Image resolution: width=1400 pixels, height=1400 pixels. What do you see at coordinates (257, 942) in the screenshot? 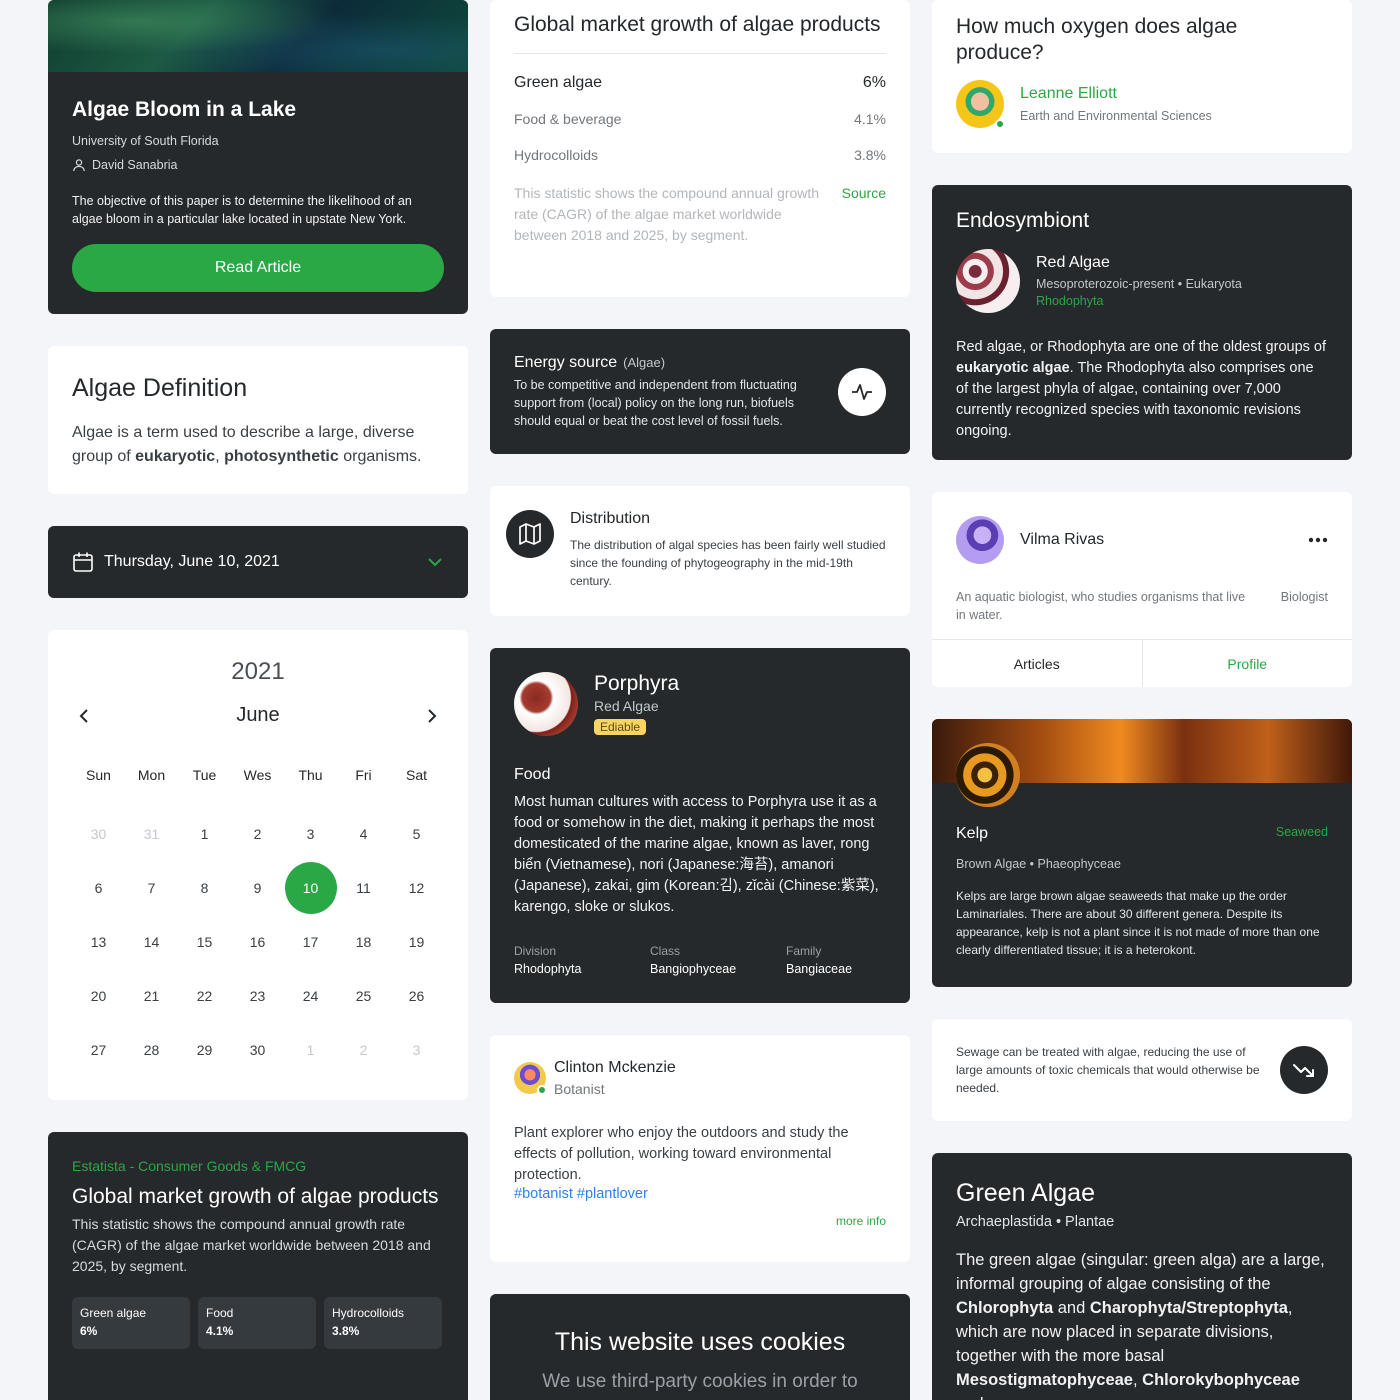
I see `calendar-day: 16` at bounding box center [257, 942].